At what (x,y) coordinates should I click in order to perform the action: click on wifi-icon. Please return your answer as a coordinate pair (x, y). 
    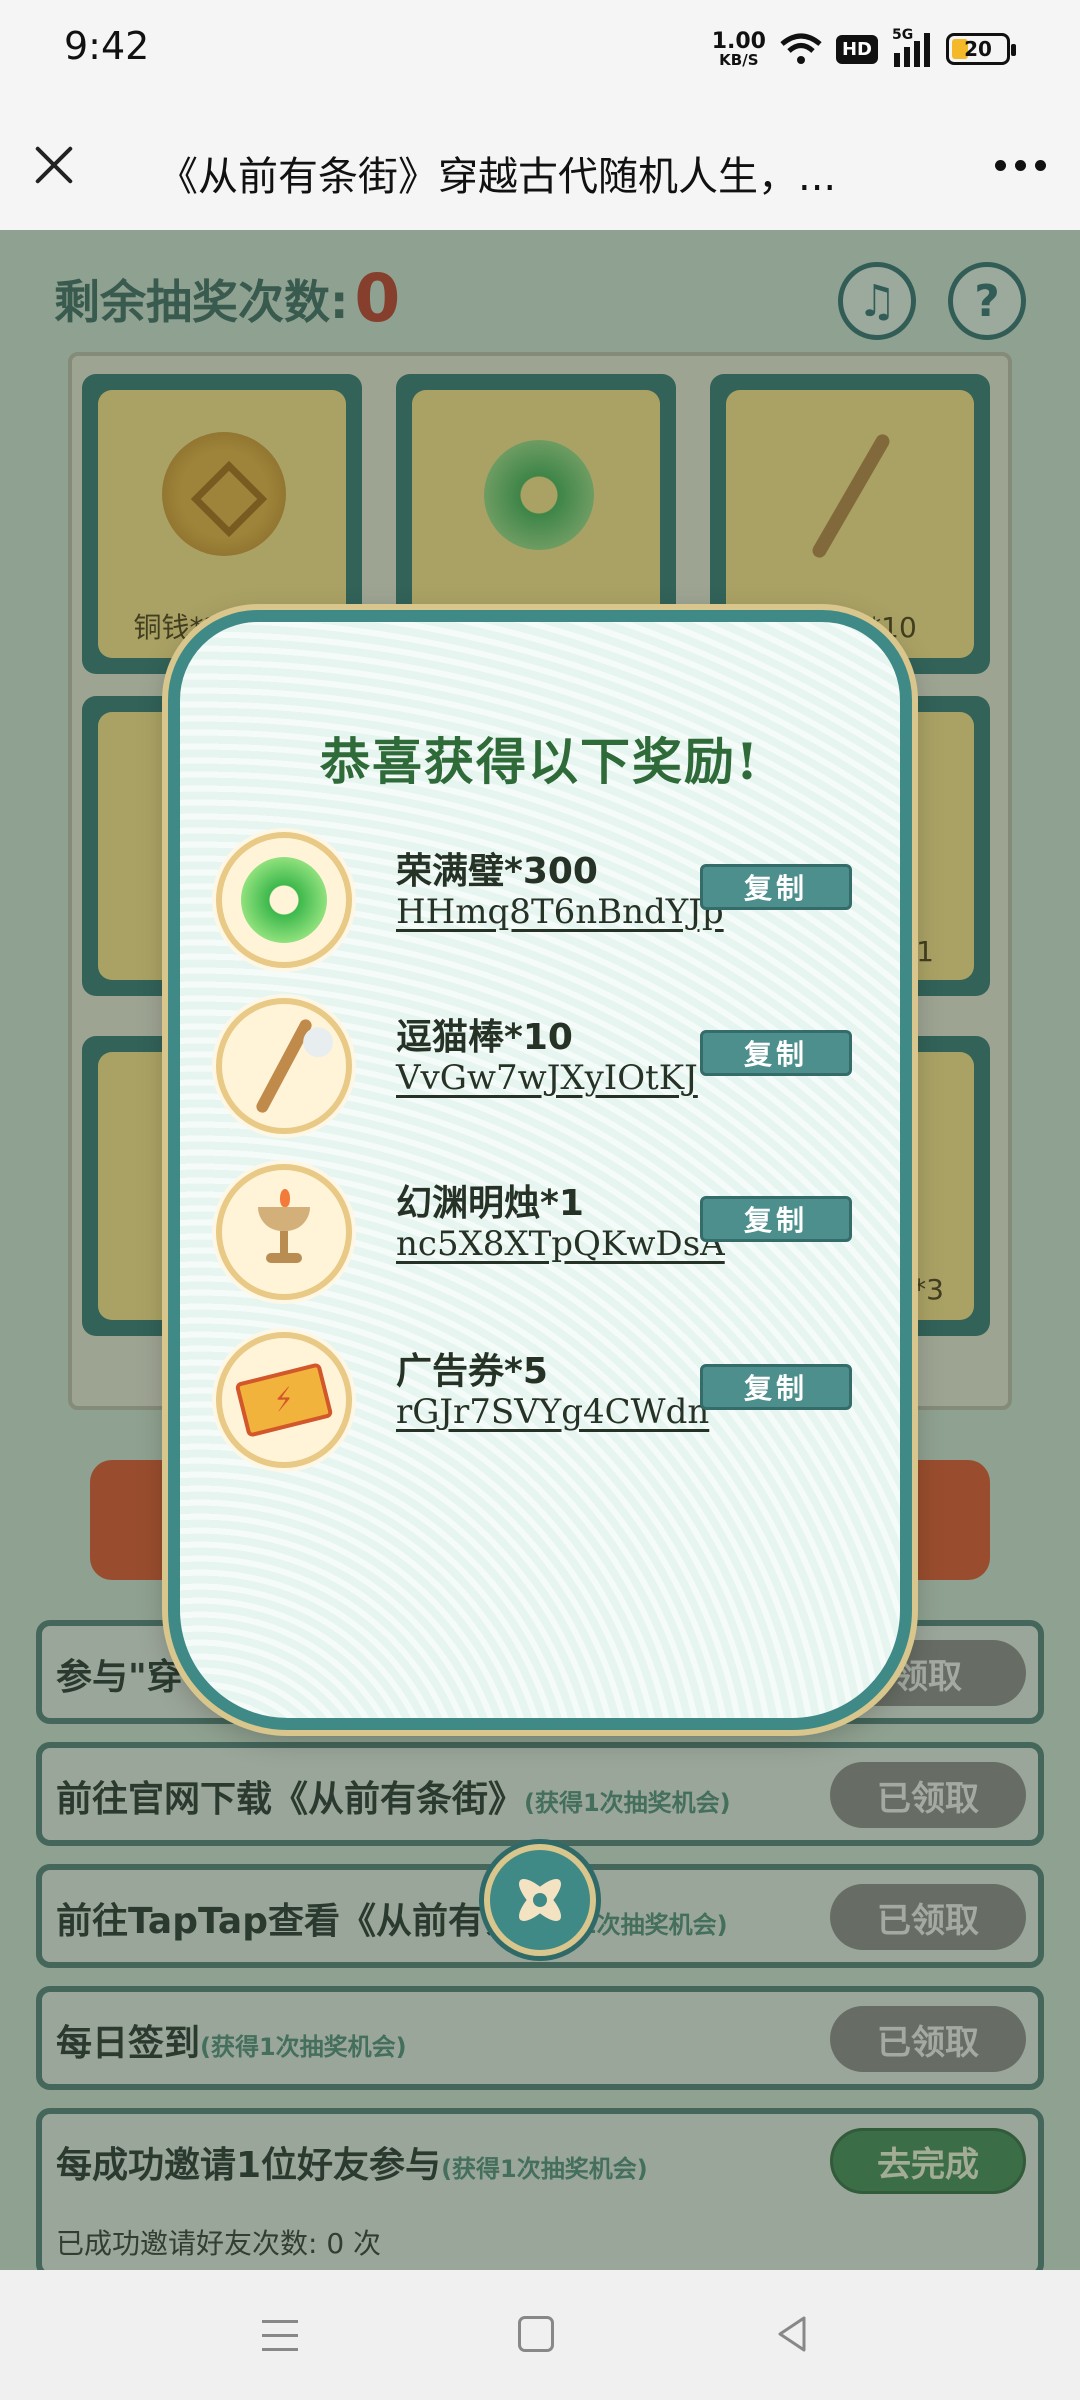
    Looking at the image, I should click on (801, 48).